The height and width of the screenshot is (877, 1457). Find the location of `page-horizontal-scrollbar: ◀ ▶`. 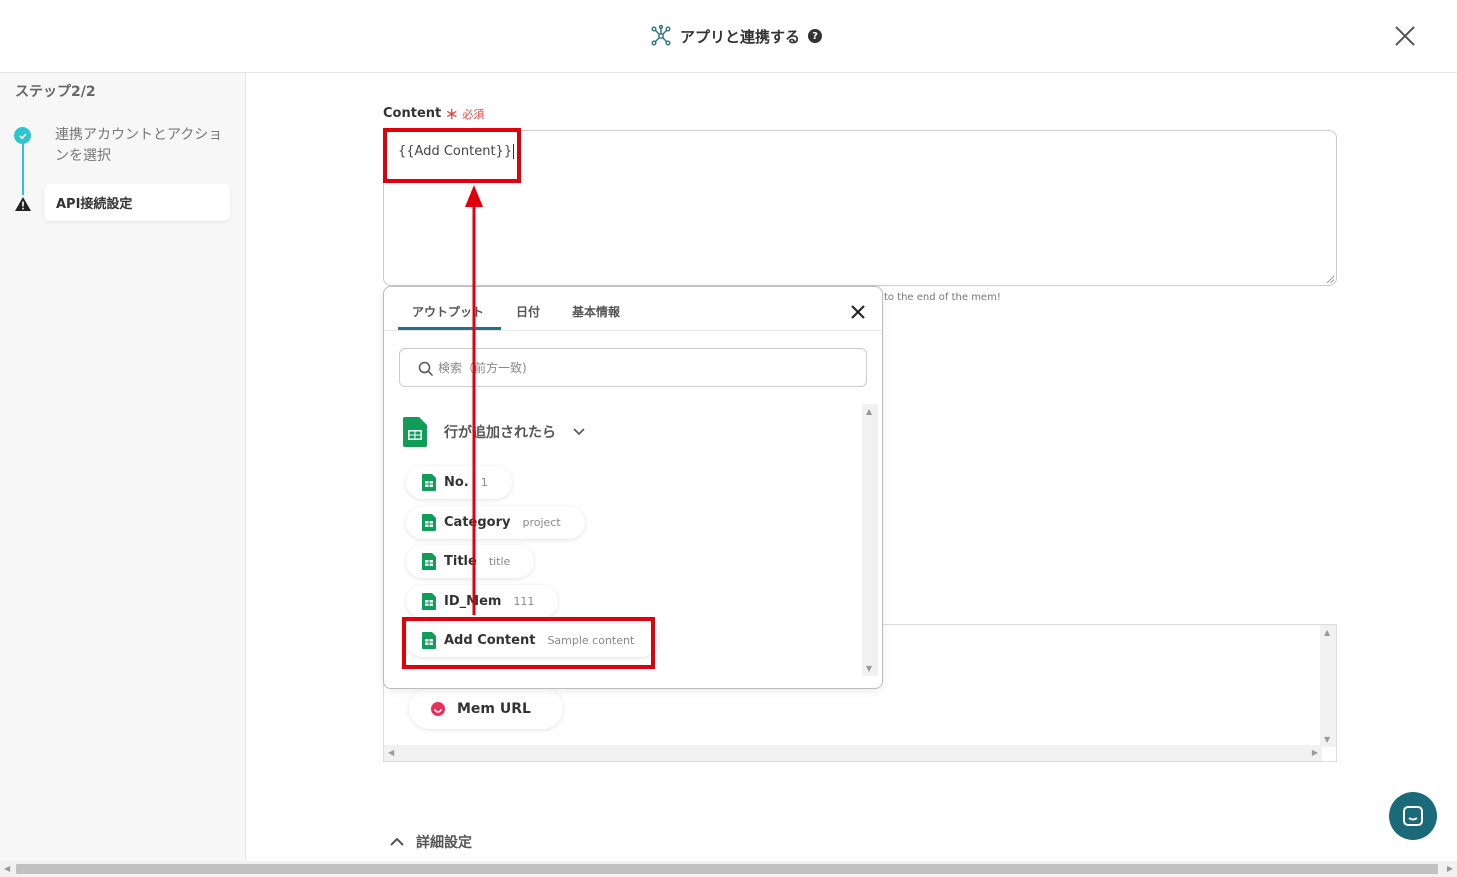

page-horizontal-scrollbar: ◀ ▶ is located at coordinates (728, 869).